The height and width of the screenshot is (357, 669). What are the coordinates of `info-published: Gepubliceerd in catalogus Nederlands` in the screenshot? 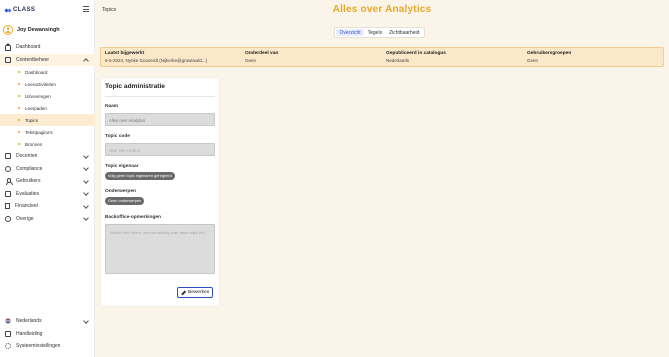 It's located at (416, 57).